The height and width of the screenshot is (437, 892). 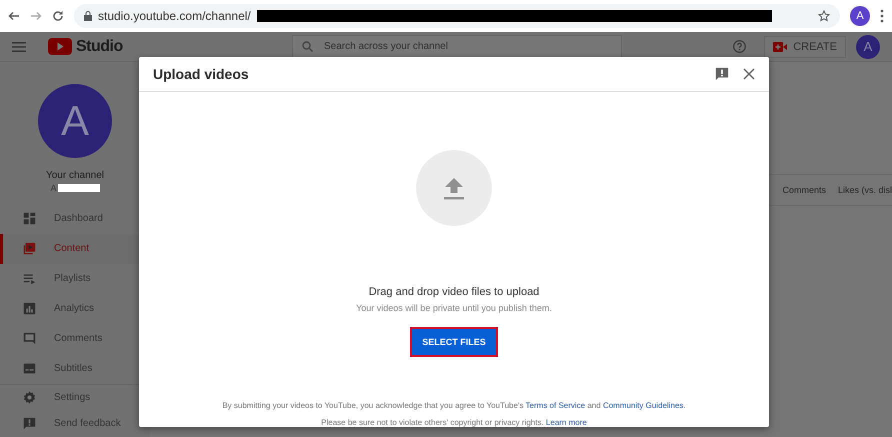 What do you see at coordinates (29, 249) in the screenshot?
I see `content-icon` at bounding box center [29, 249].